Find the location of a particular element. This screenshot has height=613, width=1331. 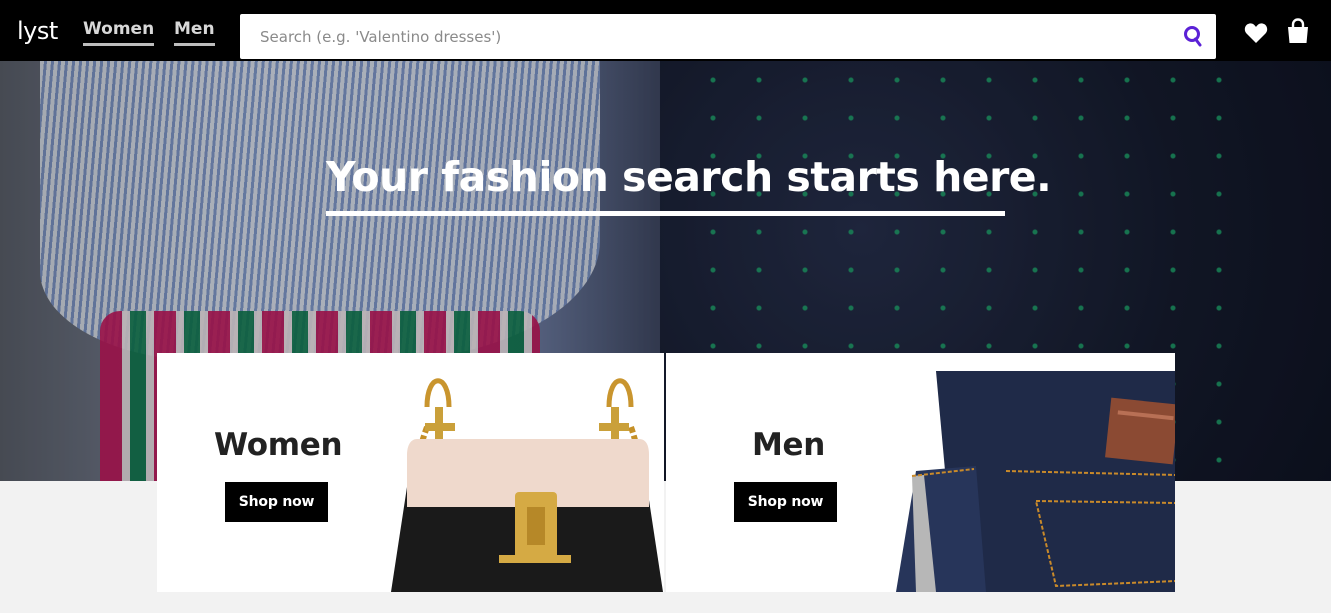

category-card-men: Men Shop now is located at coordinates (920, 472).